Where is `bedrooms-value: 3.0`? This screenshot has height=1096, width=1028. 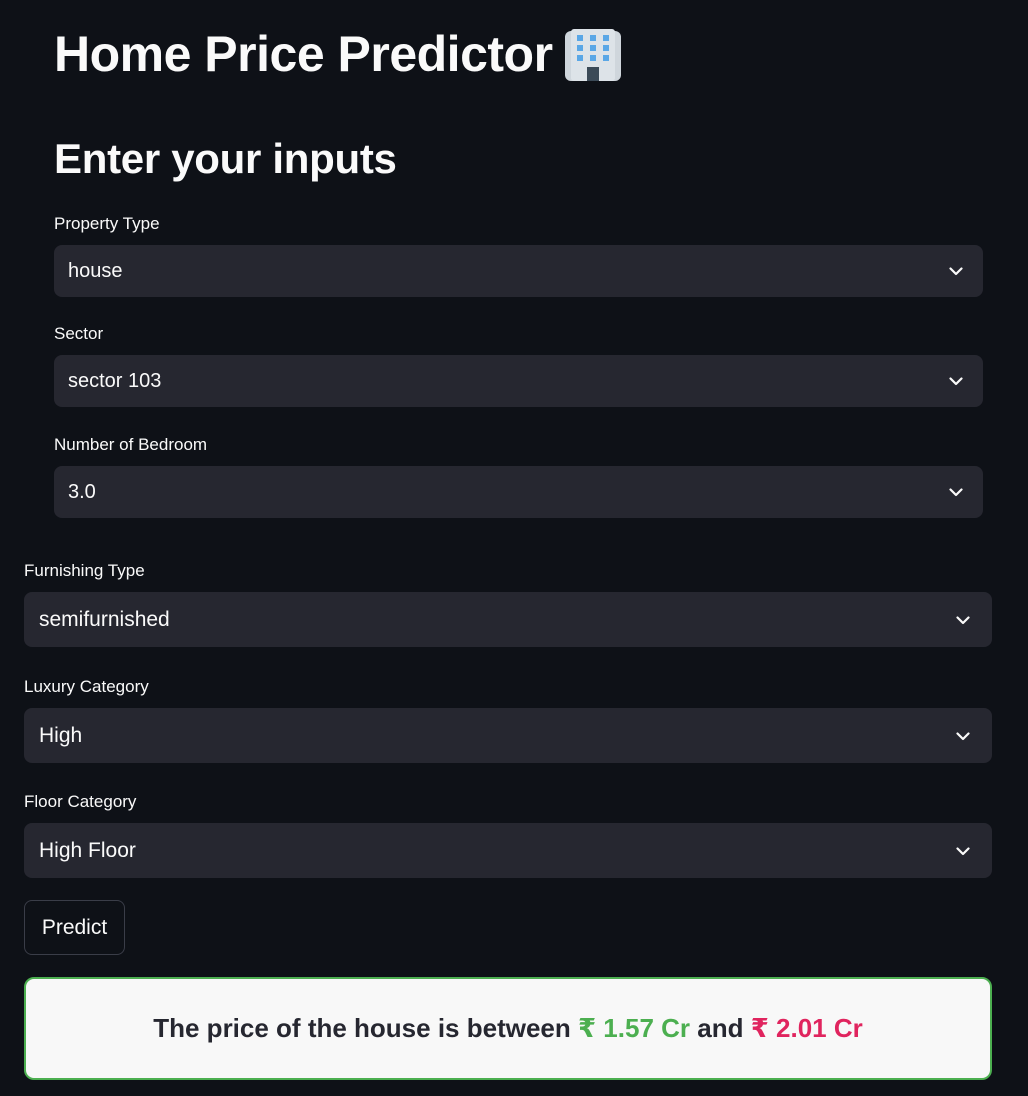 bedrooms-value: 3.0 is located at coordinates (82, 491).